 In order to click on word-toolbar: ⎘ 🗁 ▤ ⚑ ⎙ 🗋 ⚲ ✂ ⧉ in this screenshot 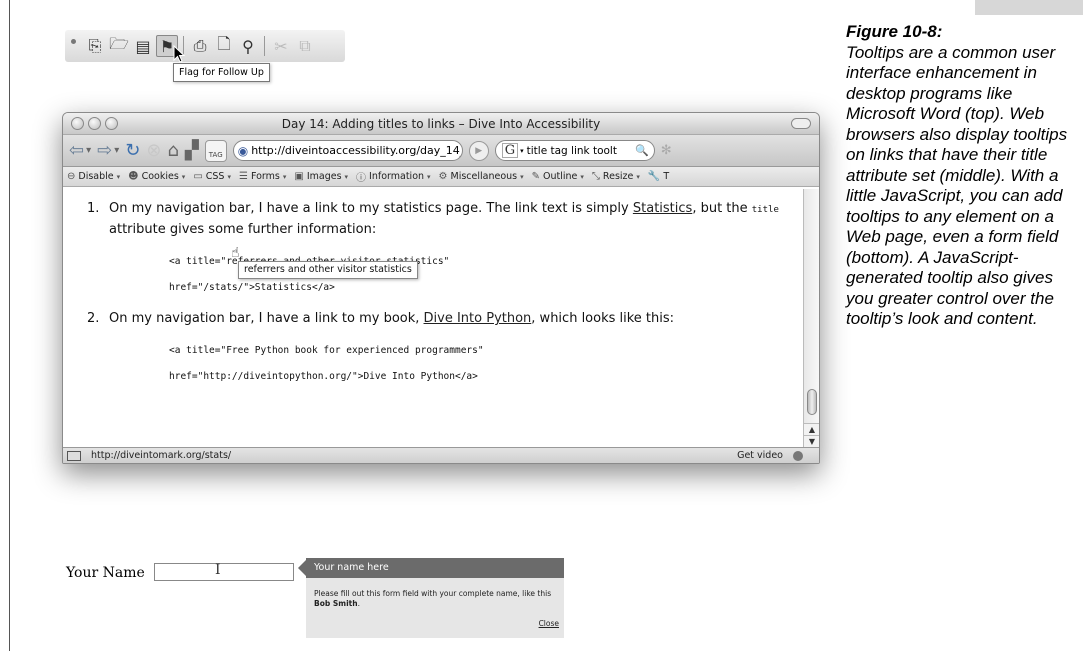, I will do `click(205, 46)`.